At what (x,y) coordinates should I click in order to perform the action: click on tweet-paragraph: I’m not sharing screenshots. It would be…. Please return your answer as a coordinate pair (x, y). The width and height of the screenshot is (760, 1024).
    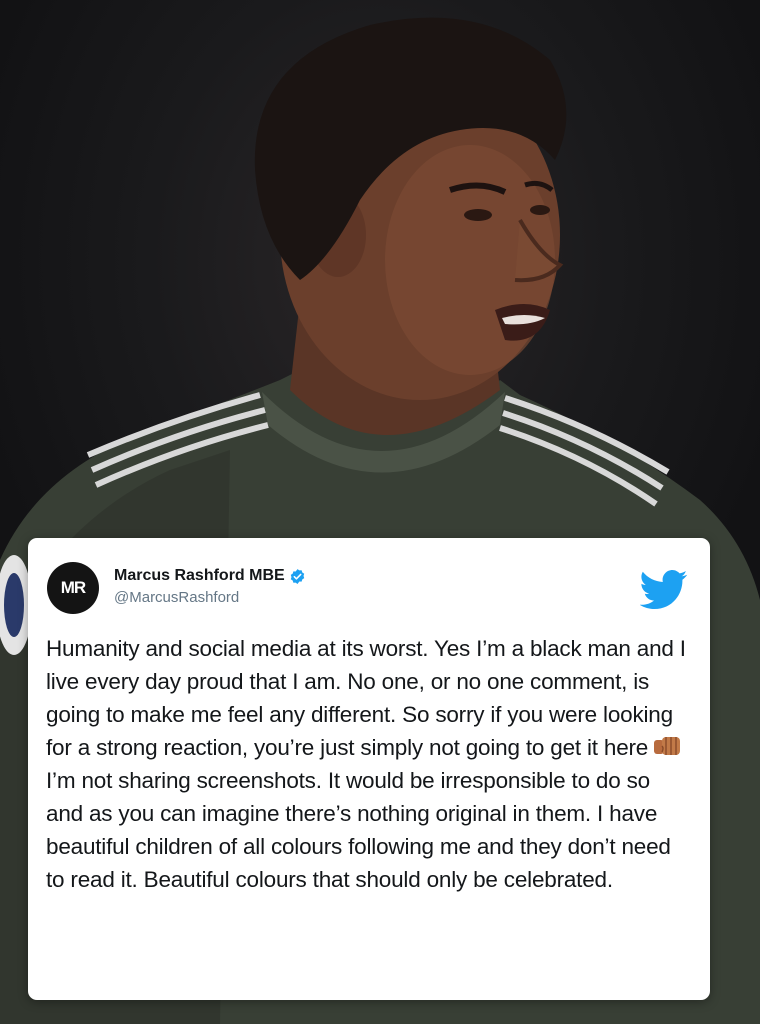
    Looking at the image, I should click on (358, 830).